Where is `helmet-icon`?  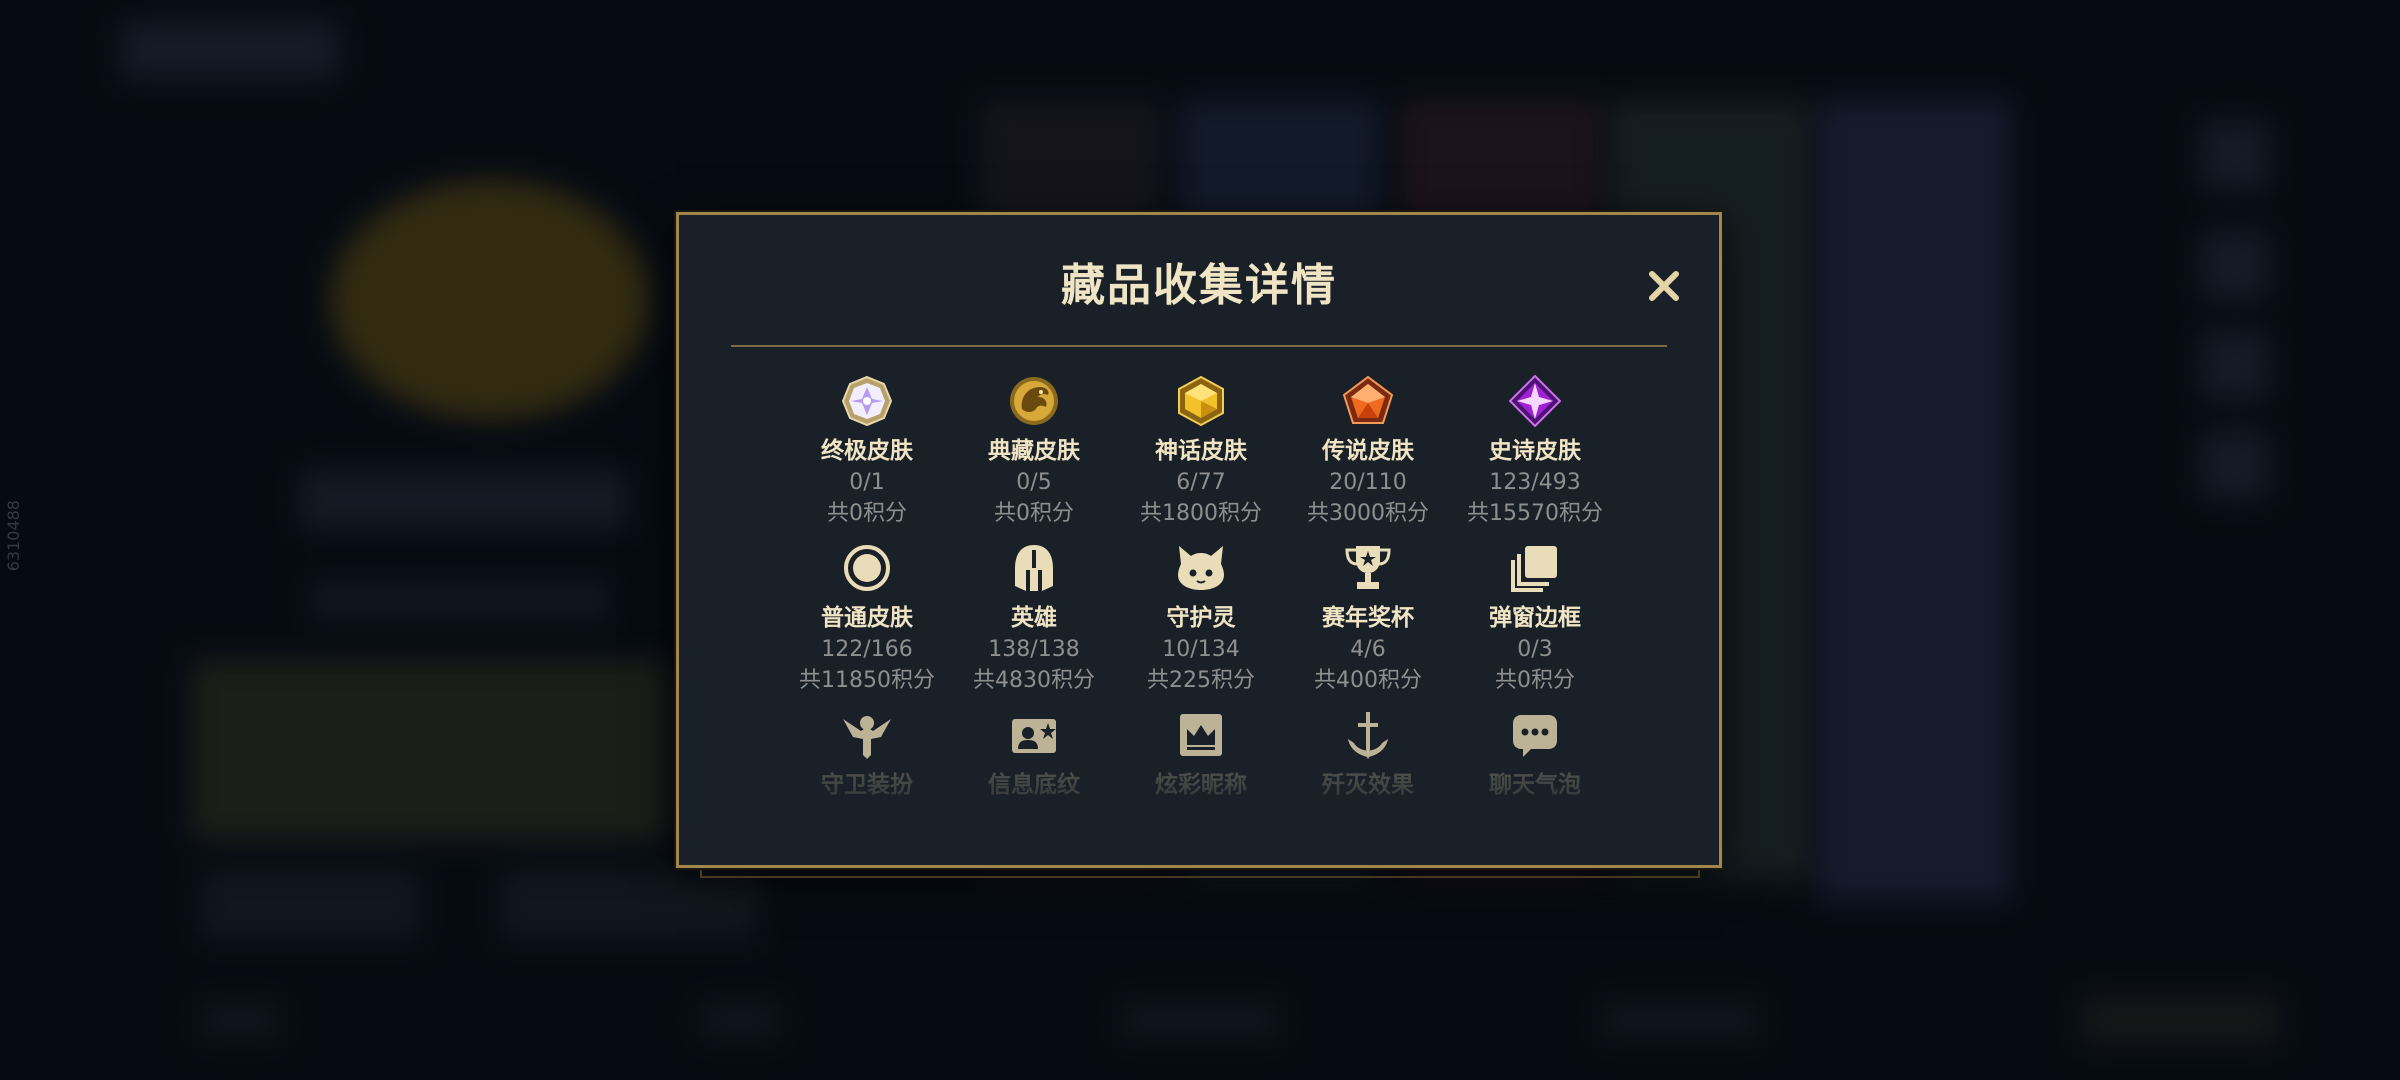
helmet-icon is located at coordinates (1034, 568).